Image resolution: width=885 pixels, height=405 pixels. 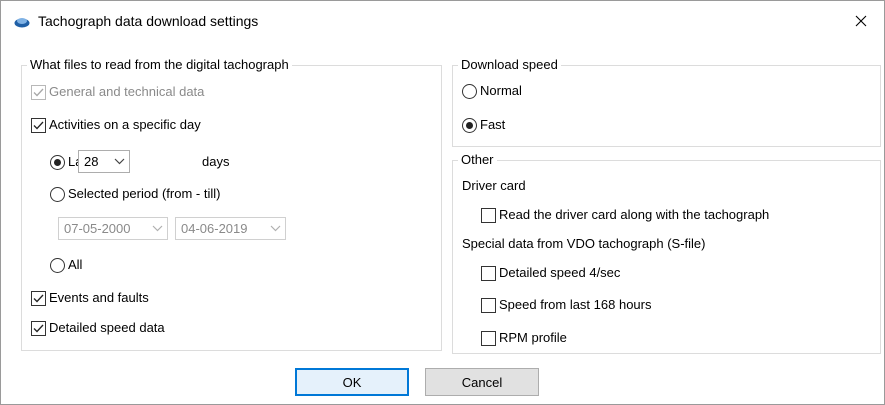 What do you see at coordinates (91, 161) in the screenshot?
I see `days-combo-value: 28` at bounding box center [91, 161].